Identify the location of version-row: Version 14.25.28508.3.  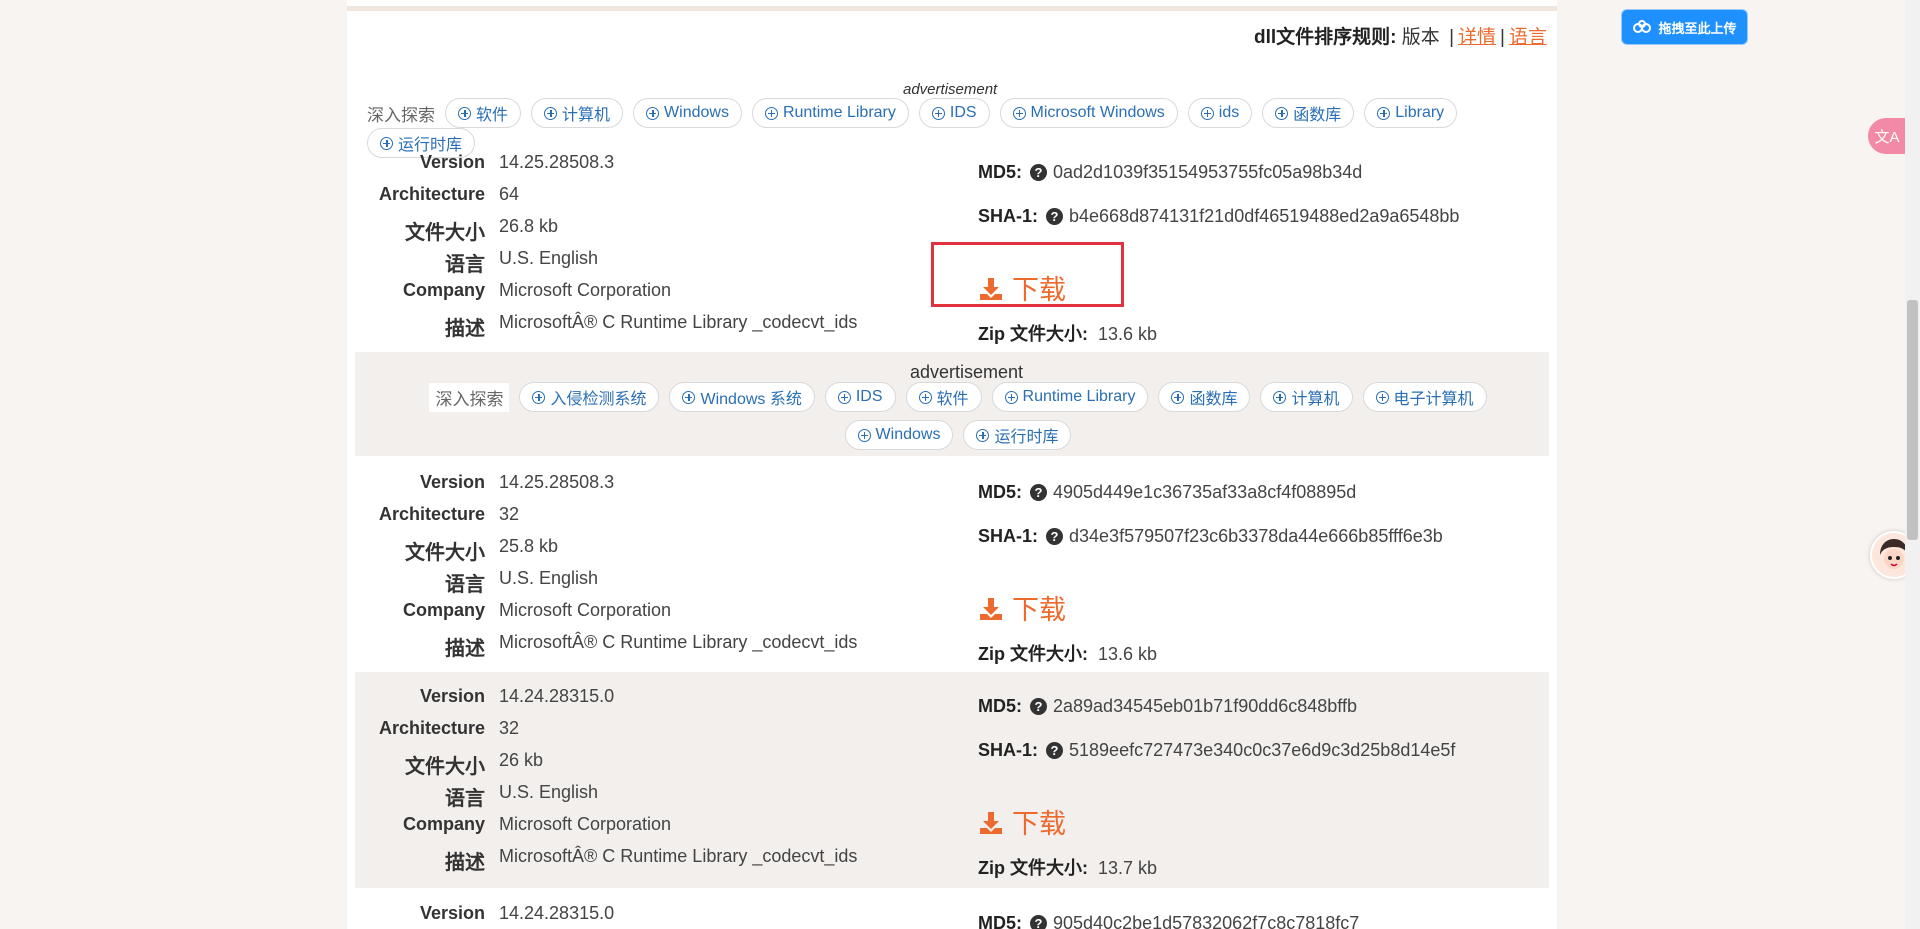
(484, 488).